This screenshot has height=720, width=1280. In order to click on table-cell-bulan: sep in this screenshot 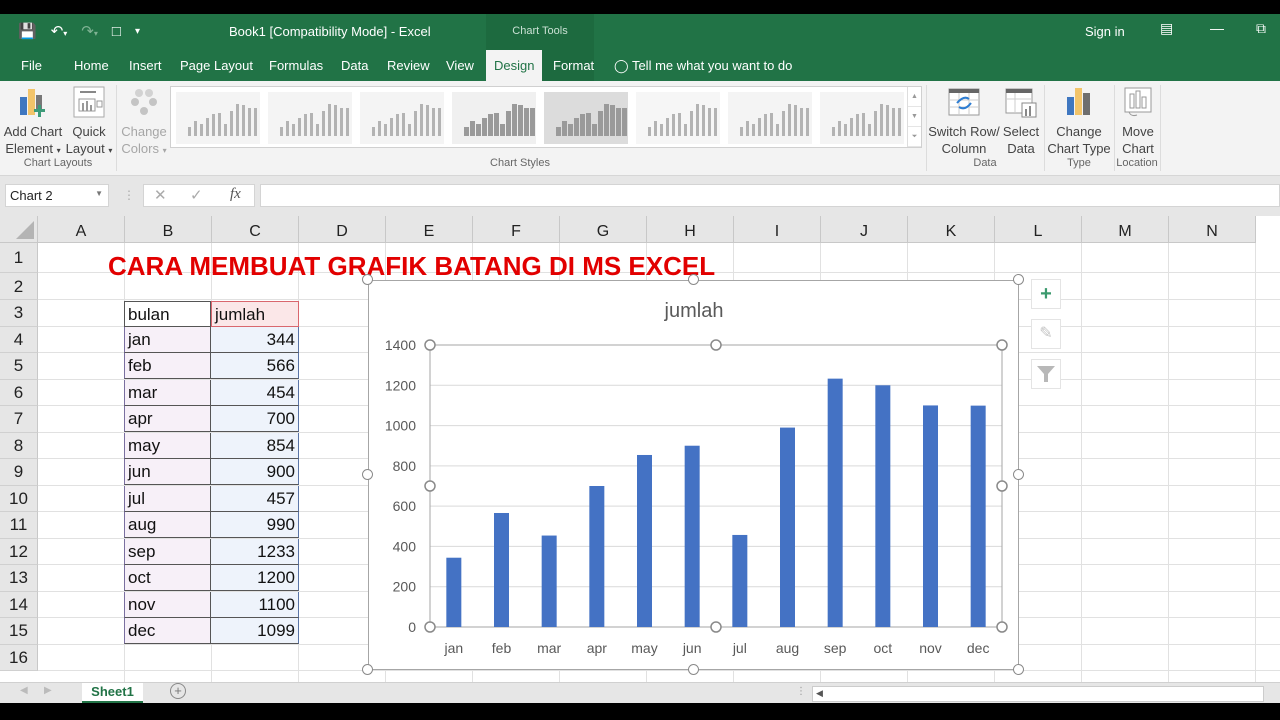, I will do `click(167, 551)`.